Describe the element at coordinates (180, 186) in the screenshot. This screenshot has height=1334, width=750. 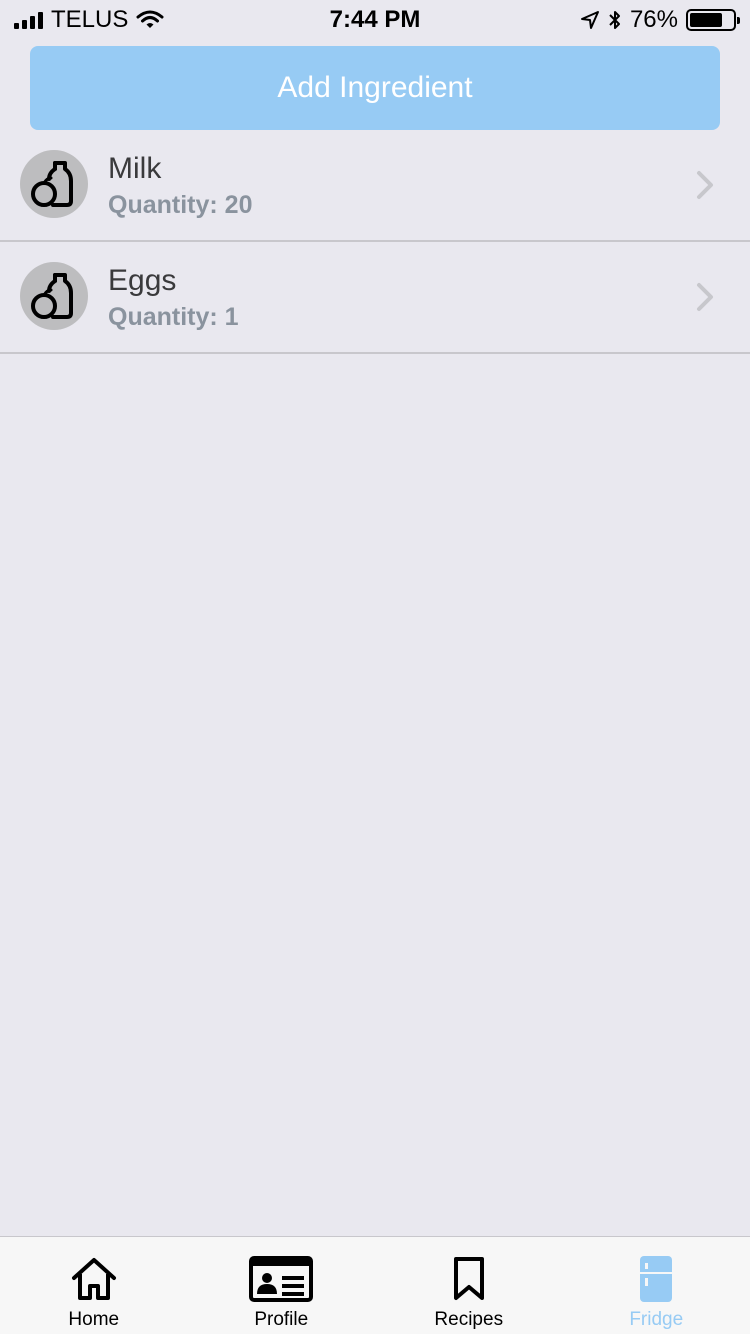
I see `item-text: Milk Quantity: 20` at that location.